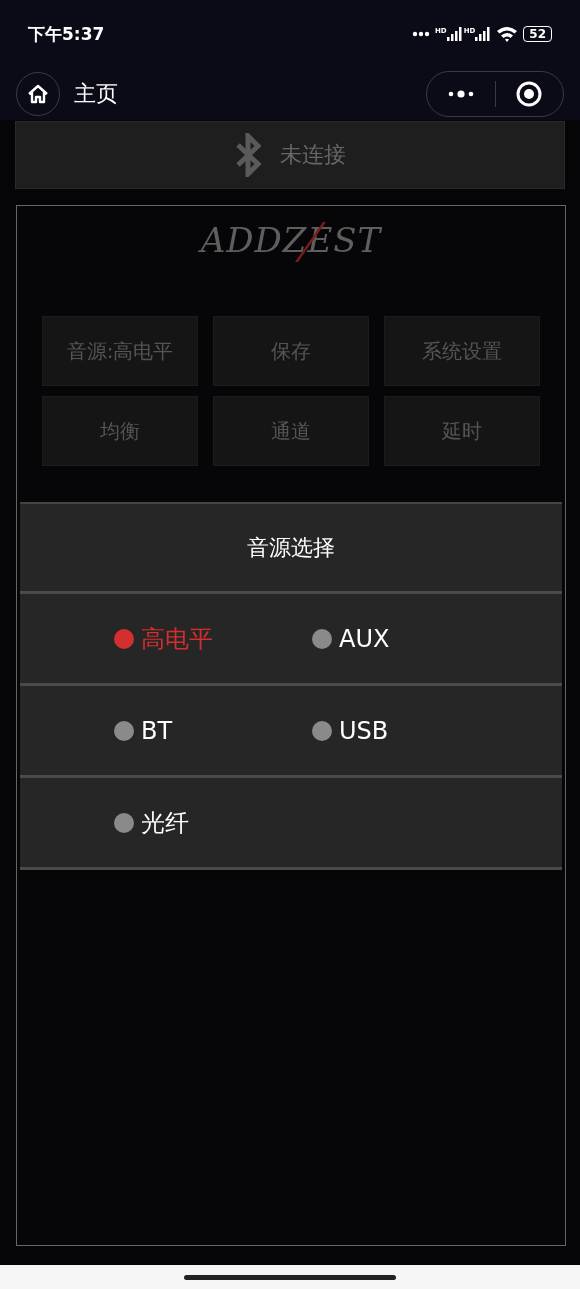 The image size is (580, 1289). Describe the element at coordinates (462, 431) in the screenshot. I see `menu-button: 延时` at that location.